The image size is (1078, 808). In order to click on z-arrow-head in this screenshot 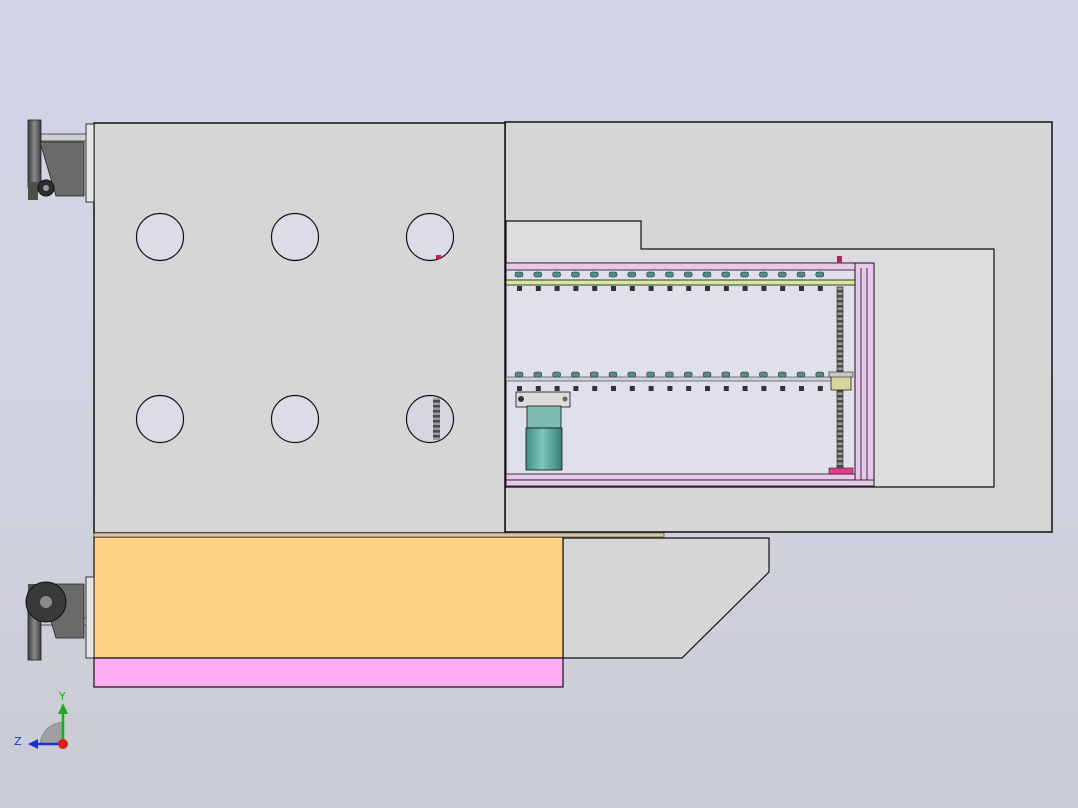, I will do `click(33, 744)`.